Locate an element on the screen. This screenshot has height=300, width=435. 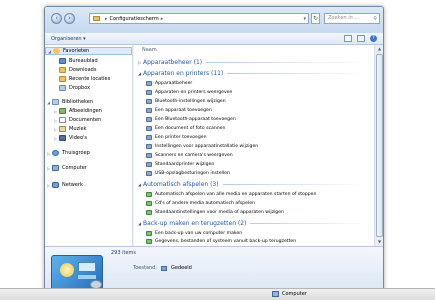
scroll-up-icon: ▲ is located at coordinates (379, 49).